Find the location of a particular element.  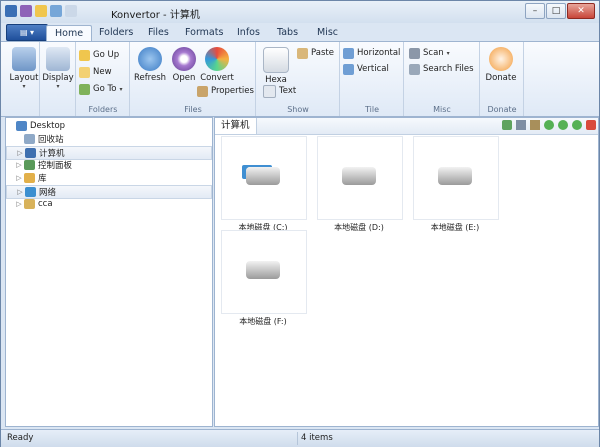

horizontal-button: Horizontal is located at coordinates (371, 53).